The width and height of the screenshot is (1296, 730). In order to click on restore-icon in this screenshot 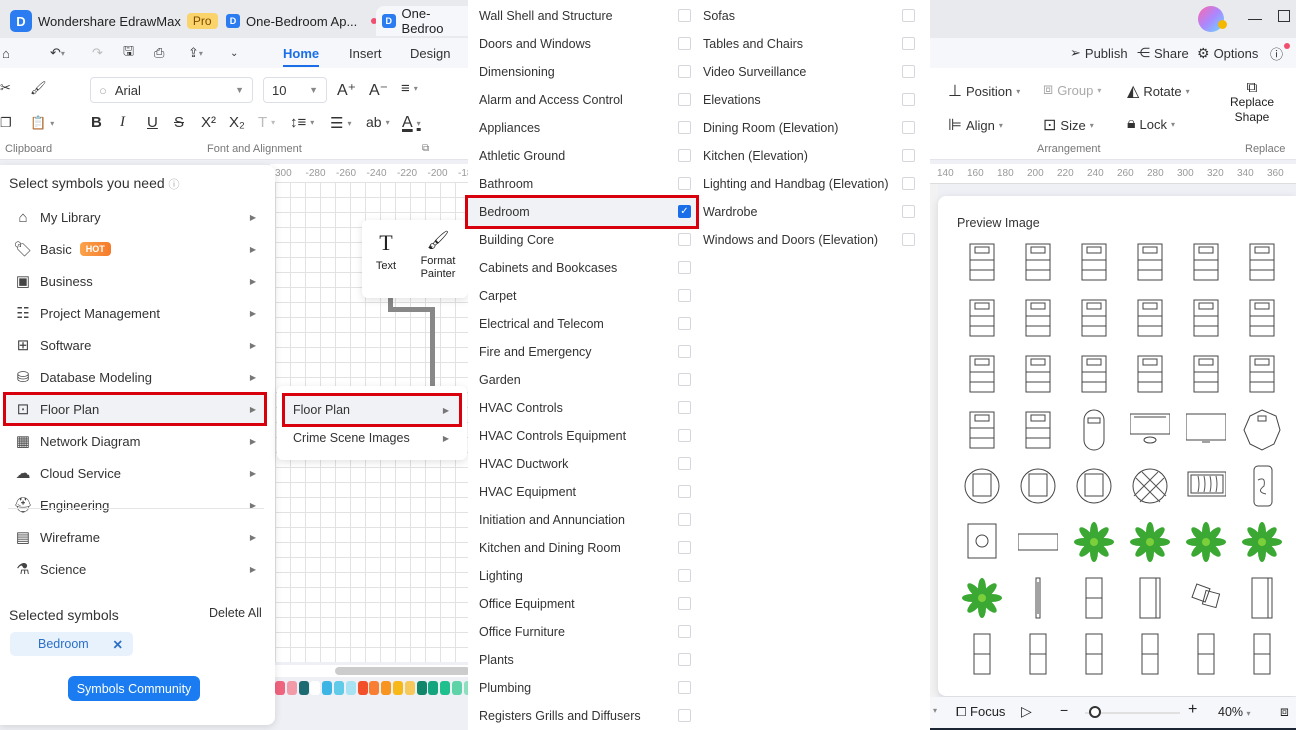, I will do `click(1284, 16)`.